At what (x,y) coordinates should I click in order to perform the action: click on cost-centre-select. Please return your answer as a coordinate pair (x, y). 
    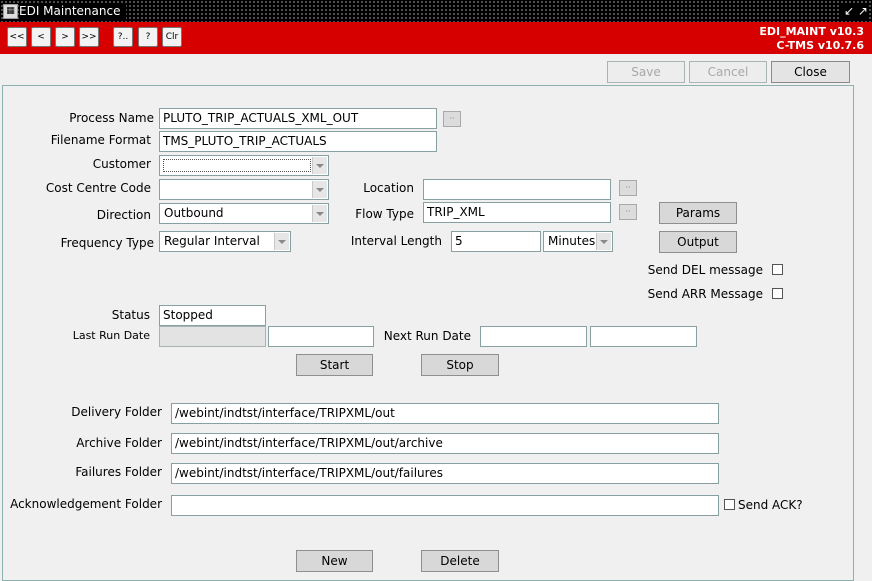
    Looking at the image, I should click on (244, 189).